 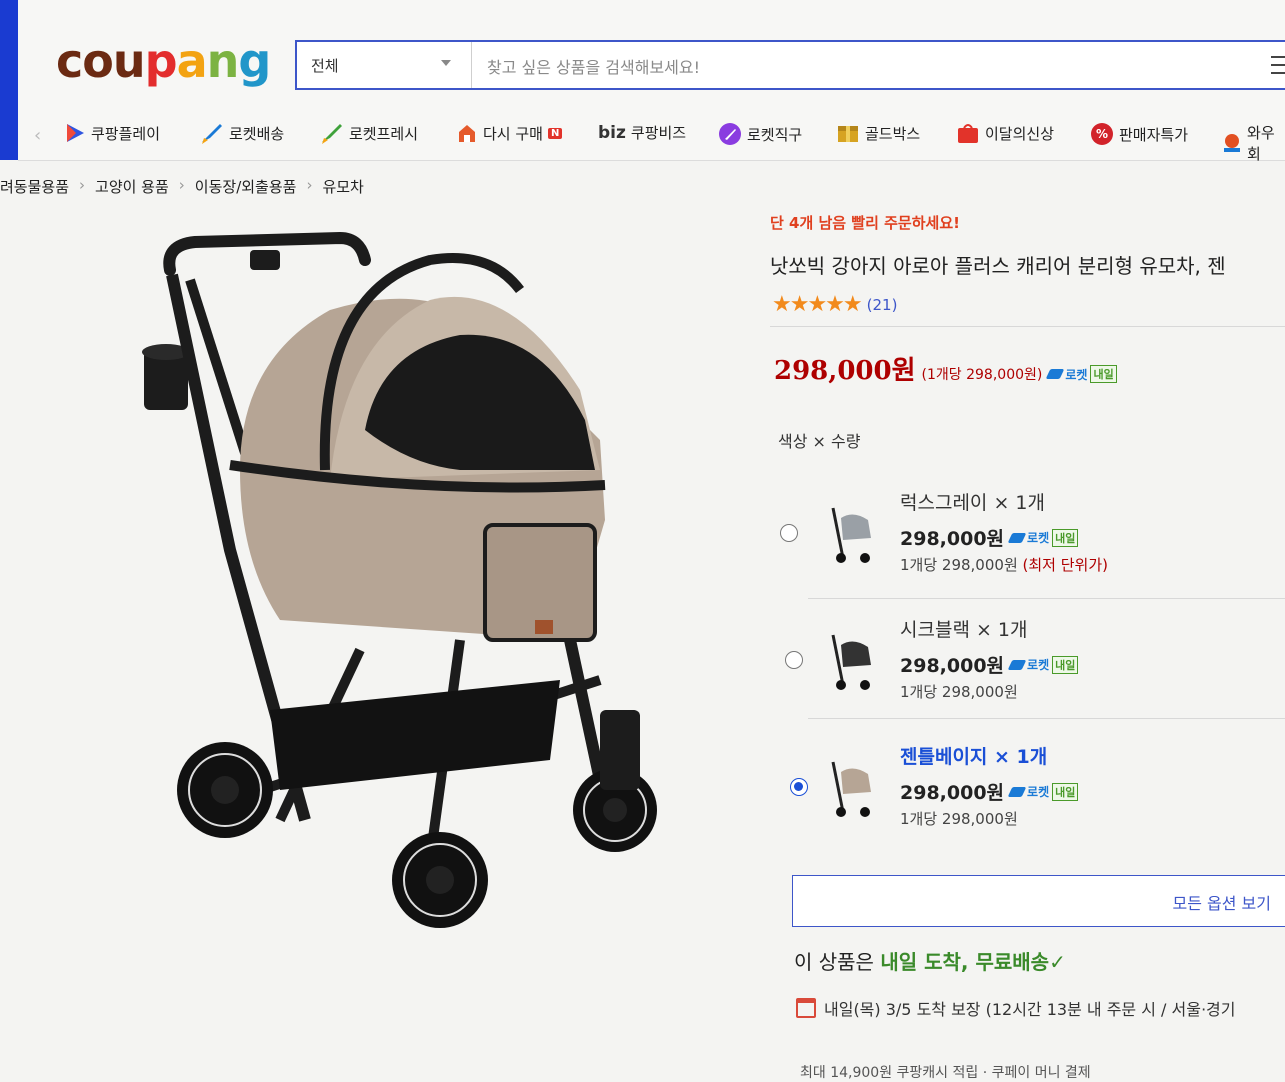 I want to click on nav-prev-icon: ‹, so click(x=37, y=135).